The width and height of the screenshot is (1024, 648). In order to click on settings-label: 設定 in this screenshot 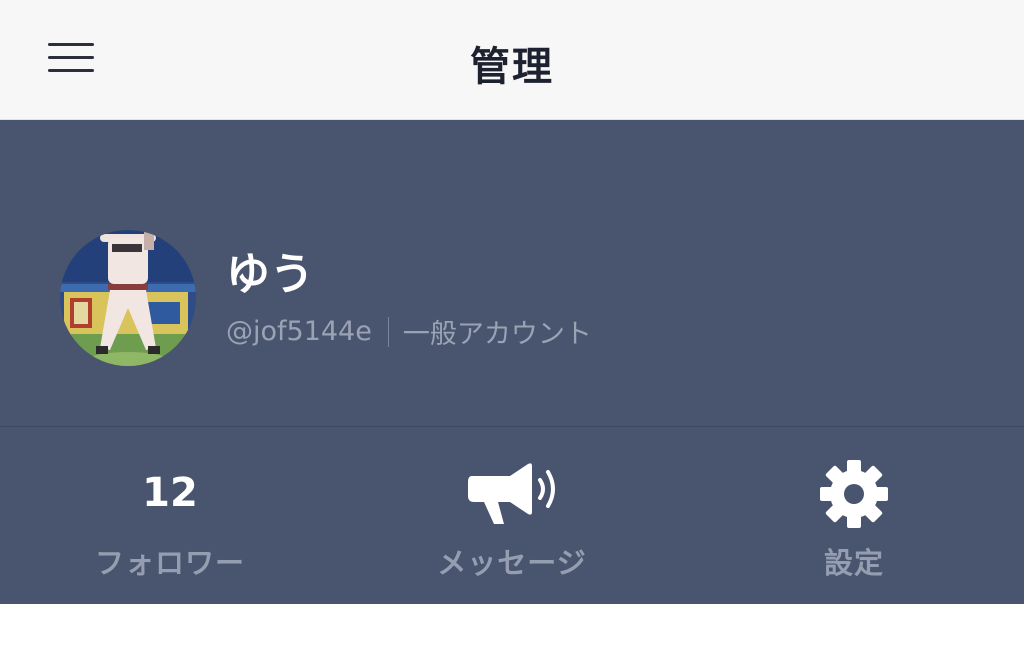, I will do `click(853, 563)`.